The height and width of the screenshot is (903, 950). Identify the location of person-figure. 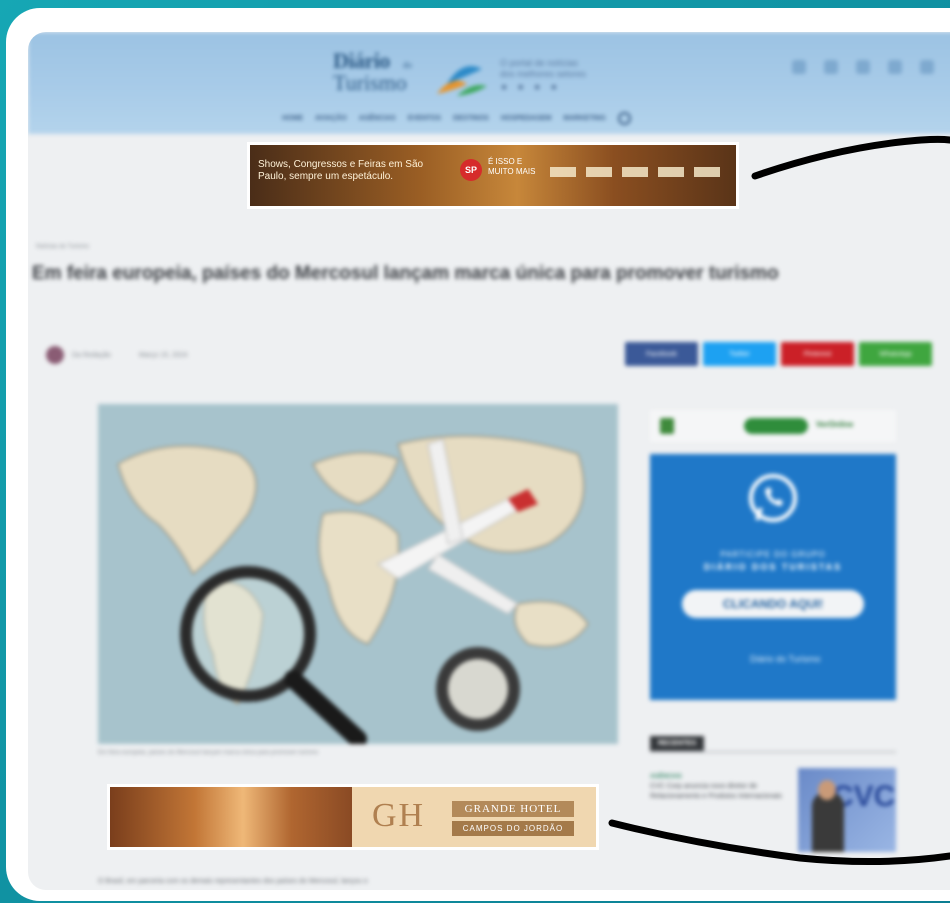
(828, 822).